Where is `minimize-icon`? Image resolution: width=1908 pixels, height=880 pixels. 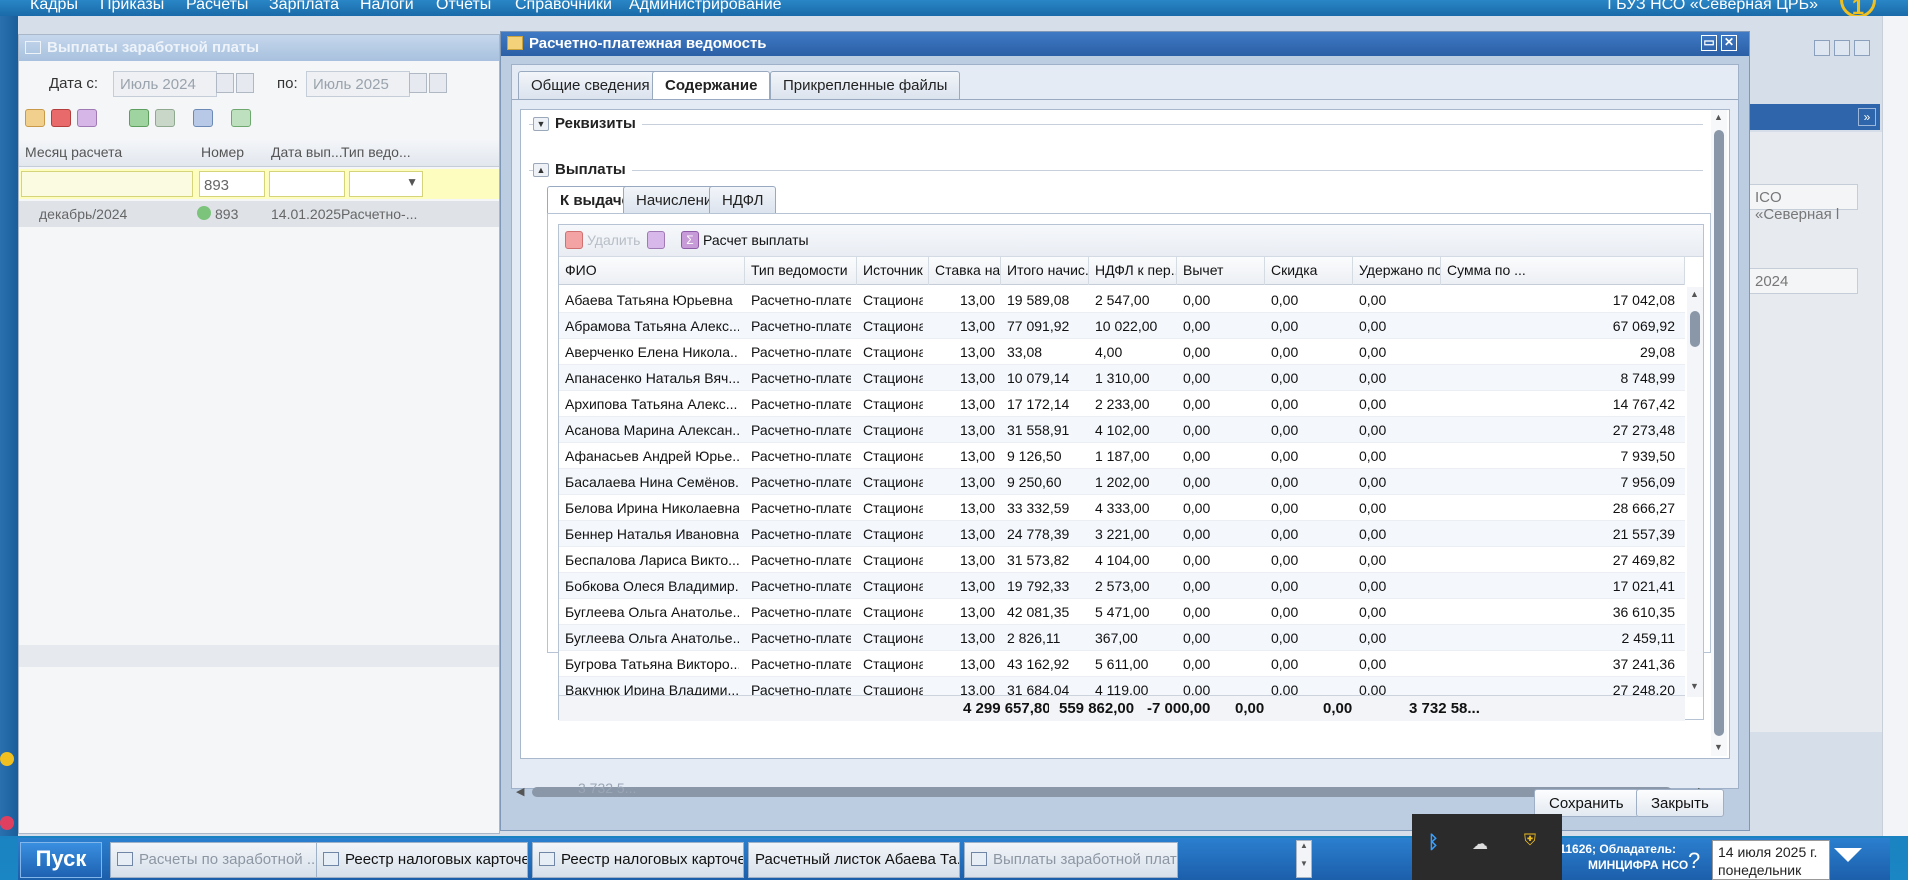 minimize-icon is located at coordinates (1822, 48).